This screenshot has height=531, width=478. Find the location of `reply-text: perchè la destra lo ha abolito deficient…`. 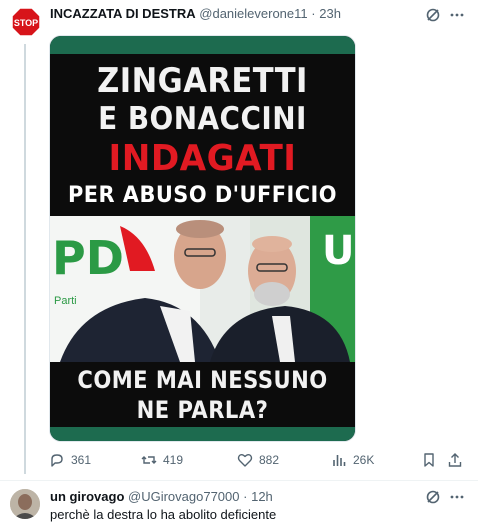

reply-text: perchè la destra lo ha abolito deficient… is located at coordinates (163, 514).